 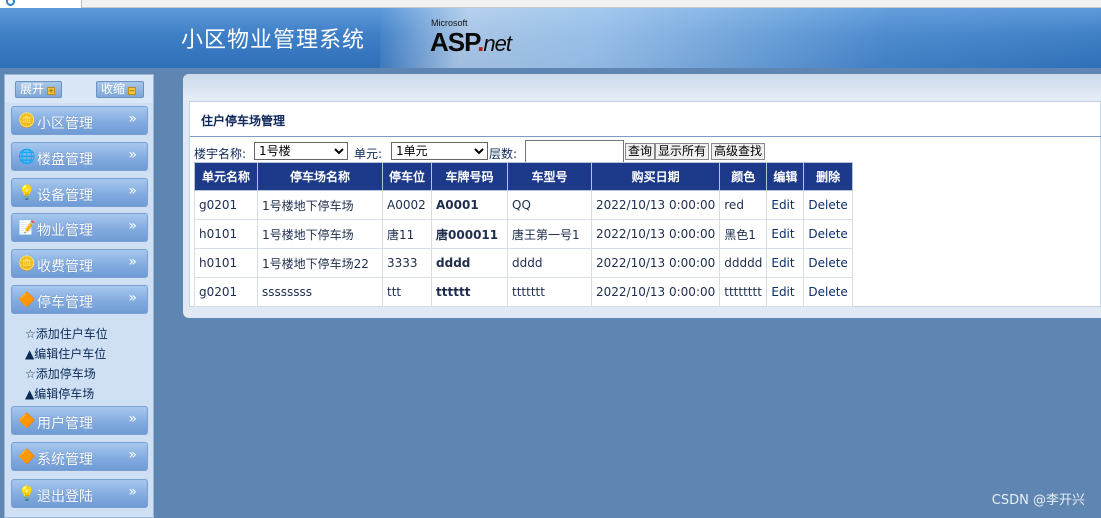 What do you see at coordinates (41, 4) in the screenshot?
I see `browser-tab` at bounding box center [41, 4].